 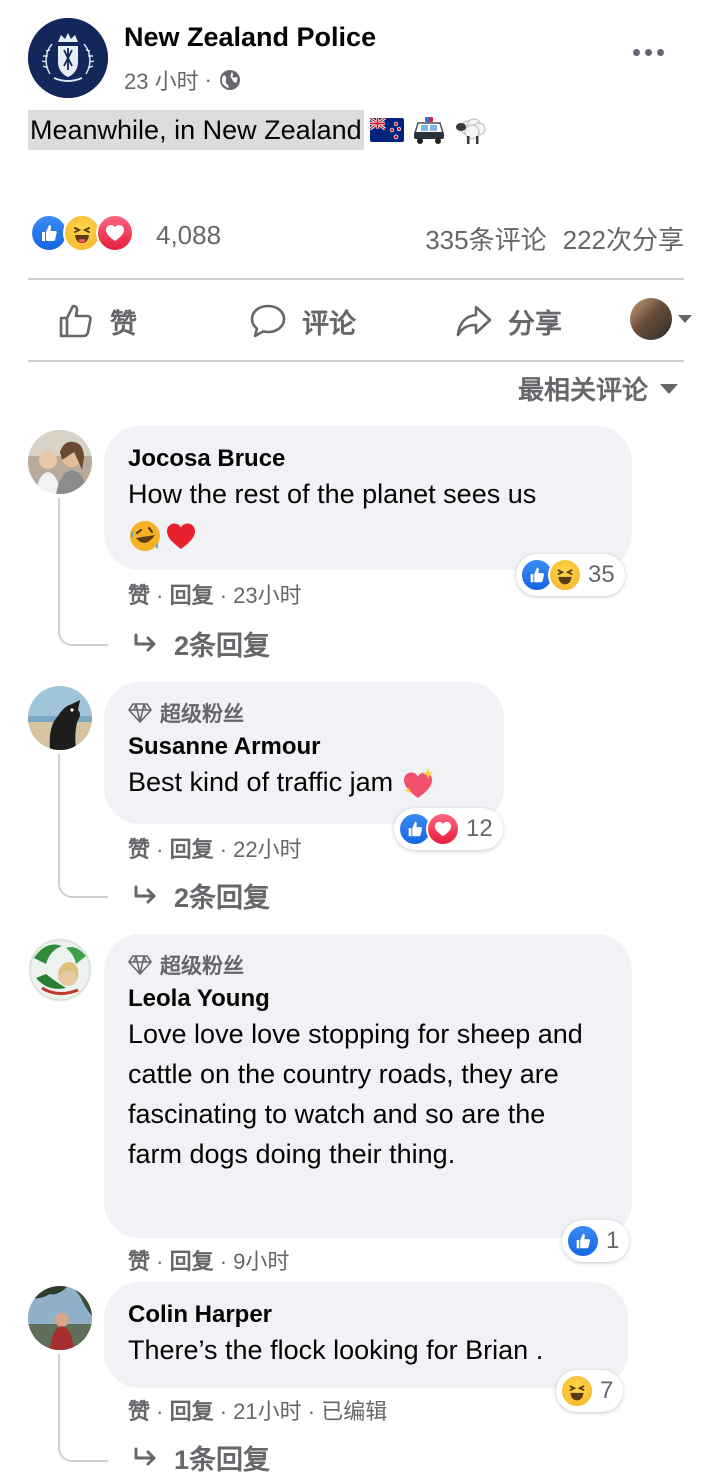 I want to click on post-as-selector, so click(x=661, y=319).